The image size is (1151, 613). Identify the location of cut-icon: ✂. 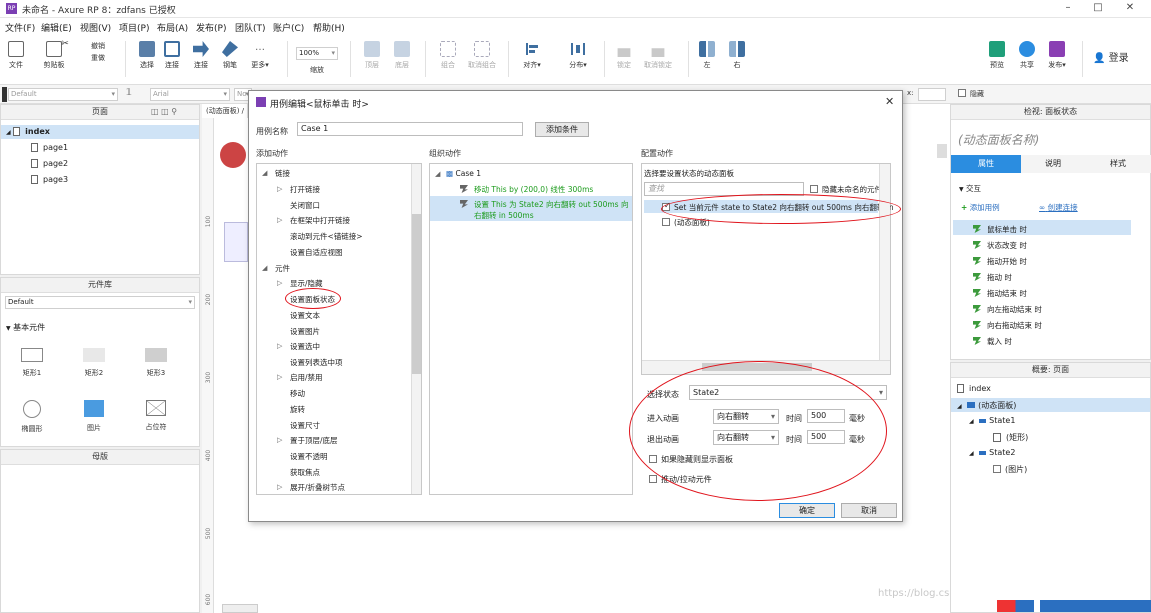
(65, 44).